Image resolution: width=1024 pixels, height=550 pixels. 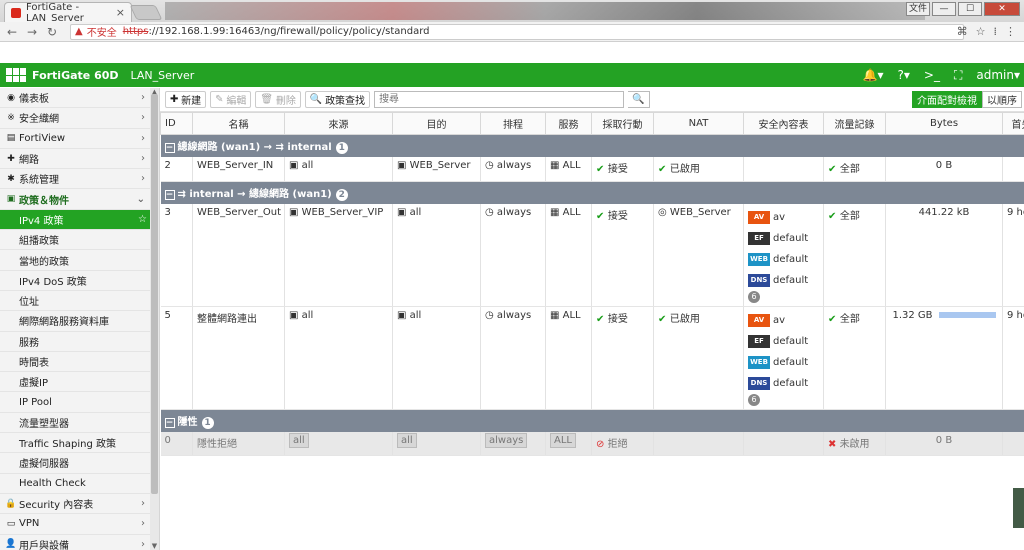 I want to click on sidebar-item-8: 當地的政策, so click(x=79, y=260).